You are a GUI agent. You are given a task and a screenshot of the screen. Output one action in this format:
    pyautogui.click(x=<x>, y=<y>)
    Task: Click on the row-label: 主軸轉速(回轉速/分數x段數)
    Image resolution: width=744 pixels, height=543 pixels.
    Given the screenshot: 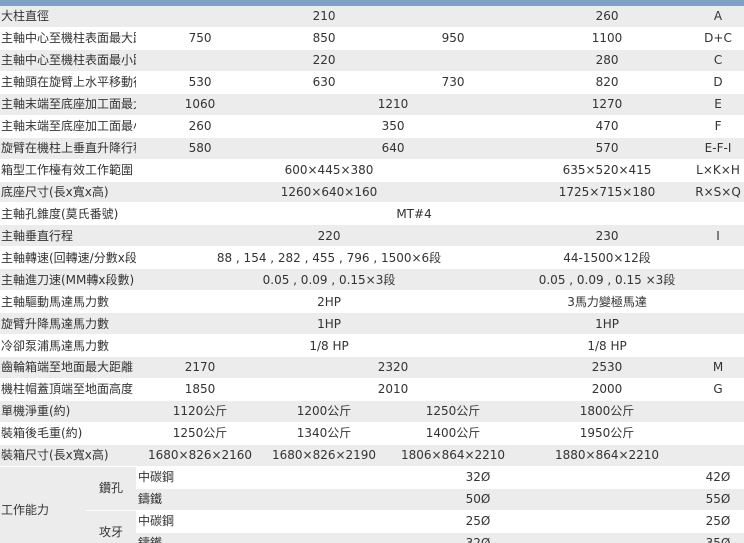 What is the action you would take?
    pyautogui.click(x=68, y=258)
    